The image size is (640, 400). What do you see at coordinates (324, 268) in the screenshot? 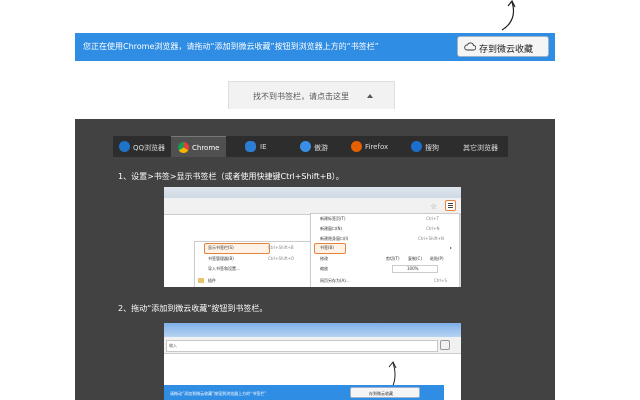
I see `menu-item: 缩放` at bounding box center [324, 268].